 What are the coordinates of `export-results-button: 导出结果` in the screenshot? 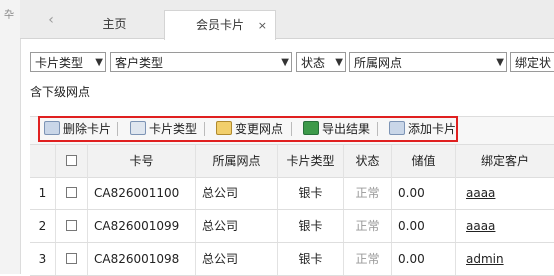 It's located at (336, 129).